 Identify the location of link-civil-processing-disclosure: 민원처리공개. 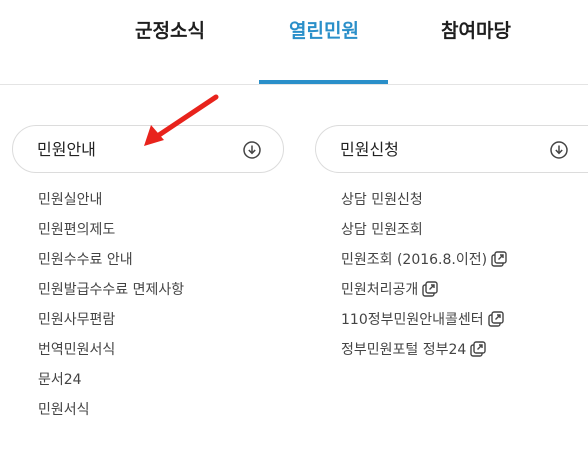
(451, 290).